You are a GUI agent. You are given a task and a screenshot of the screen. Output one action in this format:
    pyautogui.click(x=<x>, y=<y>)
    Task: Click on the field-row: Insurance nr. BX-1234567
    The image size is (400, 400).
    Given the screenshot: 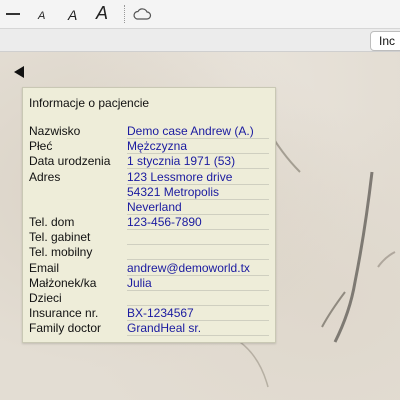 What is the action you would take?
    pyautogui.click(x=149, y=313)
    